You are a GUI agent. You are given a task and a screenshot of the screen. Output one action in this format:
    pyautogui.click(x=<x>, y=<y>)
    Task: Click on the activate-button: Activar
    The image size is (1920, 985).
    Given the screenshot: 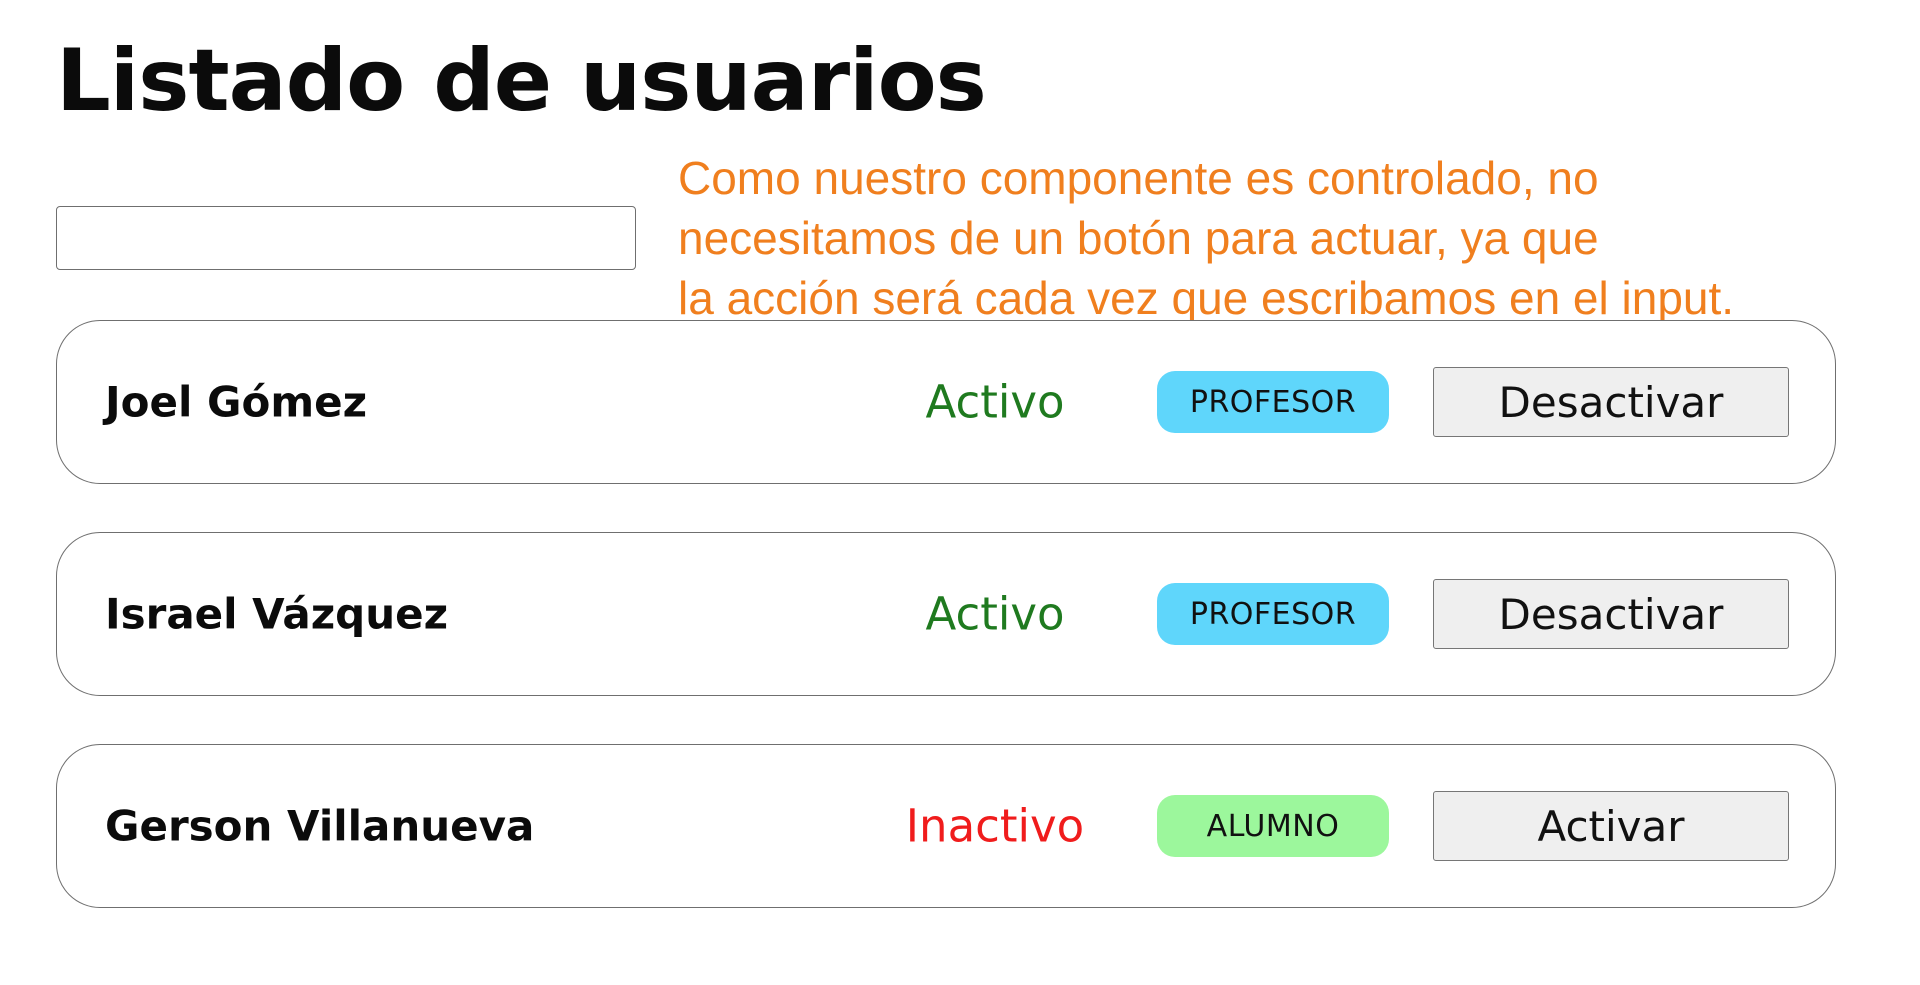 What is the action you would take?
    pyautogui.click(x=1611, y=826)
    